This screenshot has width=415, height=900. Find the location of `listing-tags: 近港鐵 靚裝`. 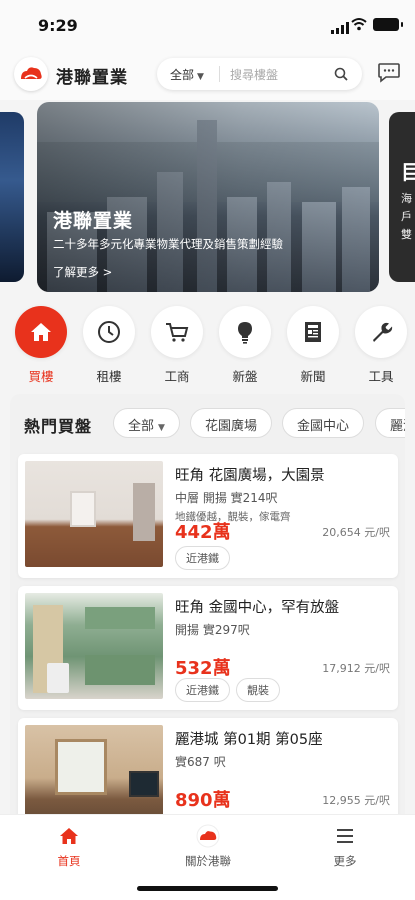

listing-tags: 近港鐵 靚裝 is located at coordinates (230, 690).